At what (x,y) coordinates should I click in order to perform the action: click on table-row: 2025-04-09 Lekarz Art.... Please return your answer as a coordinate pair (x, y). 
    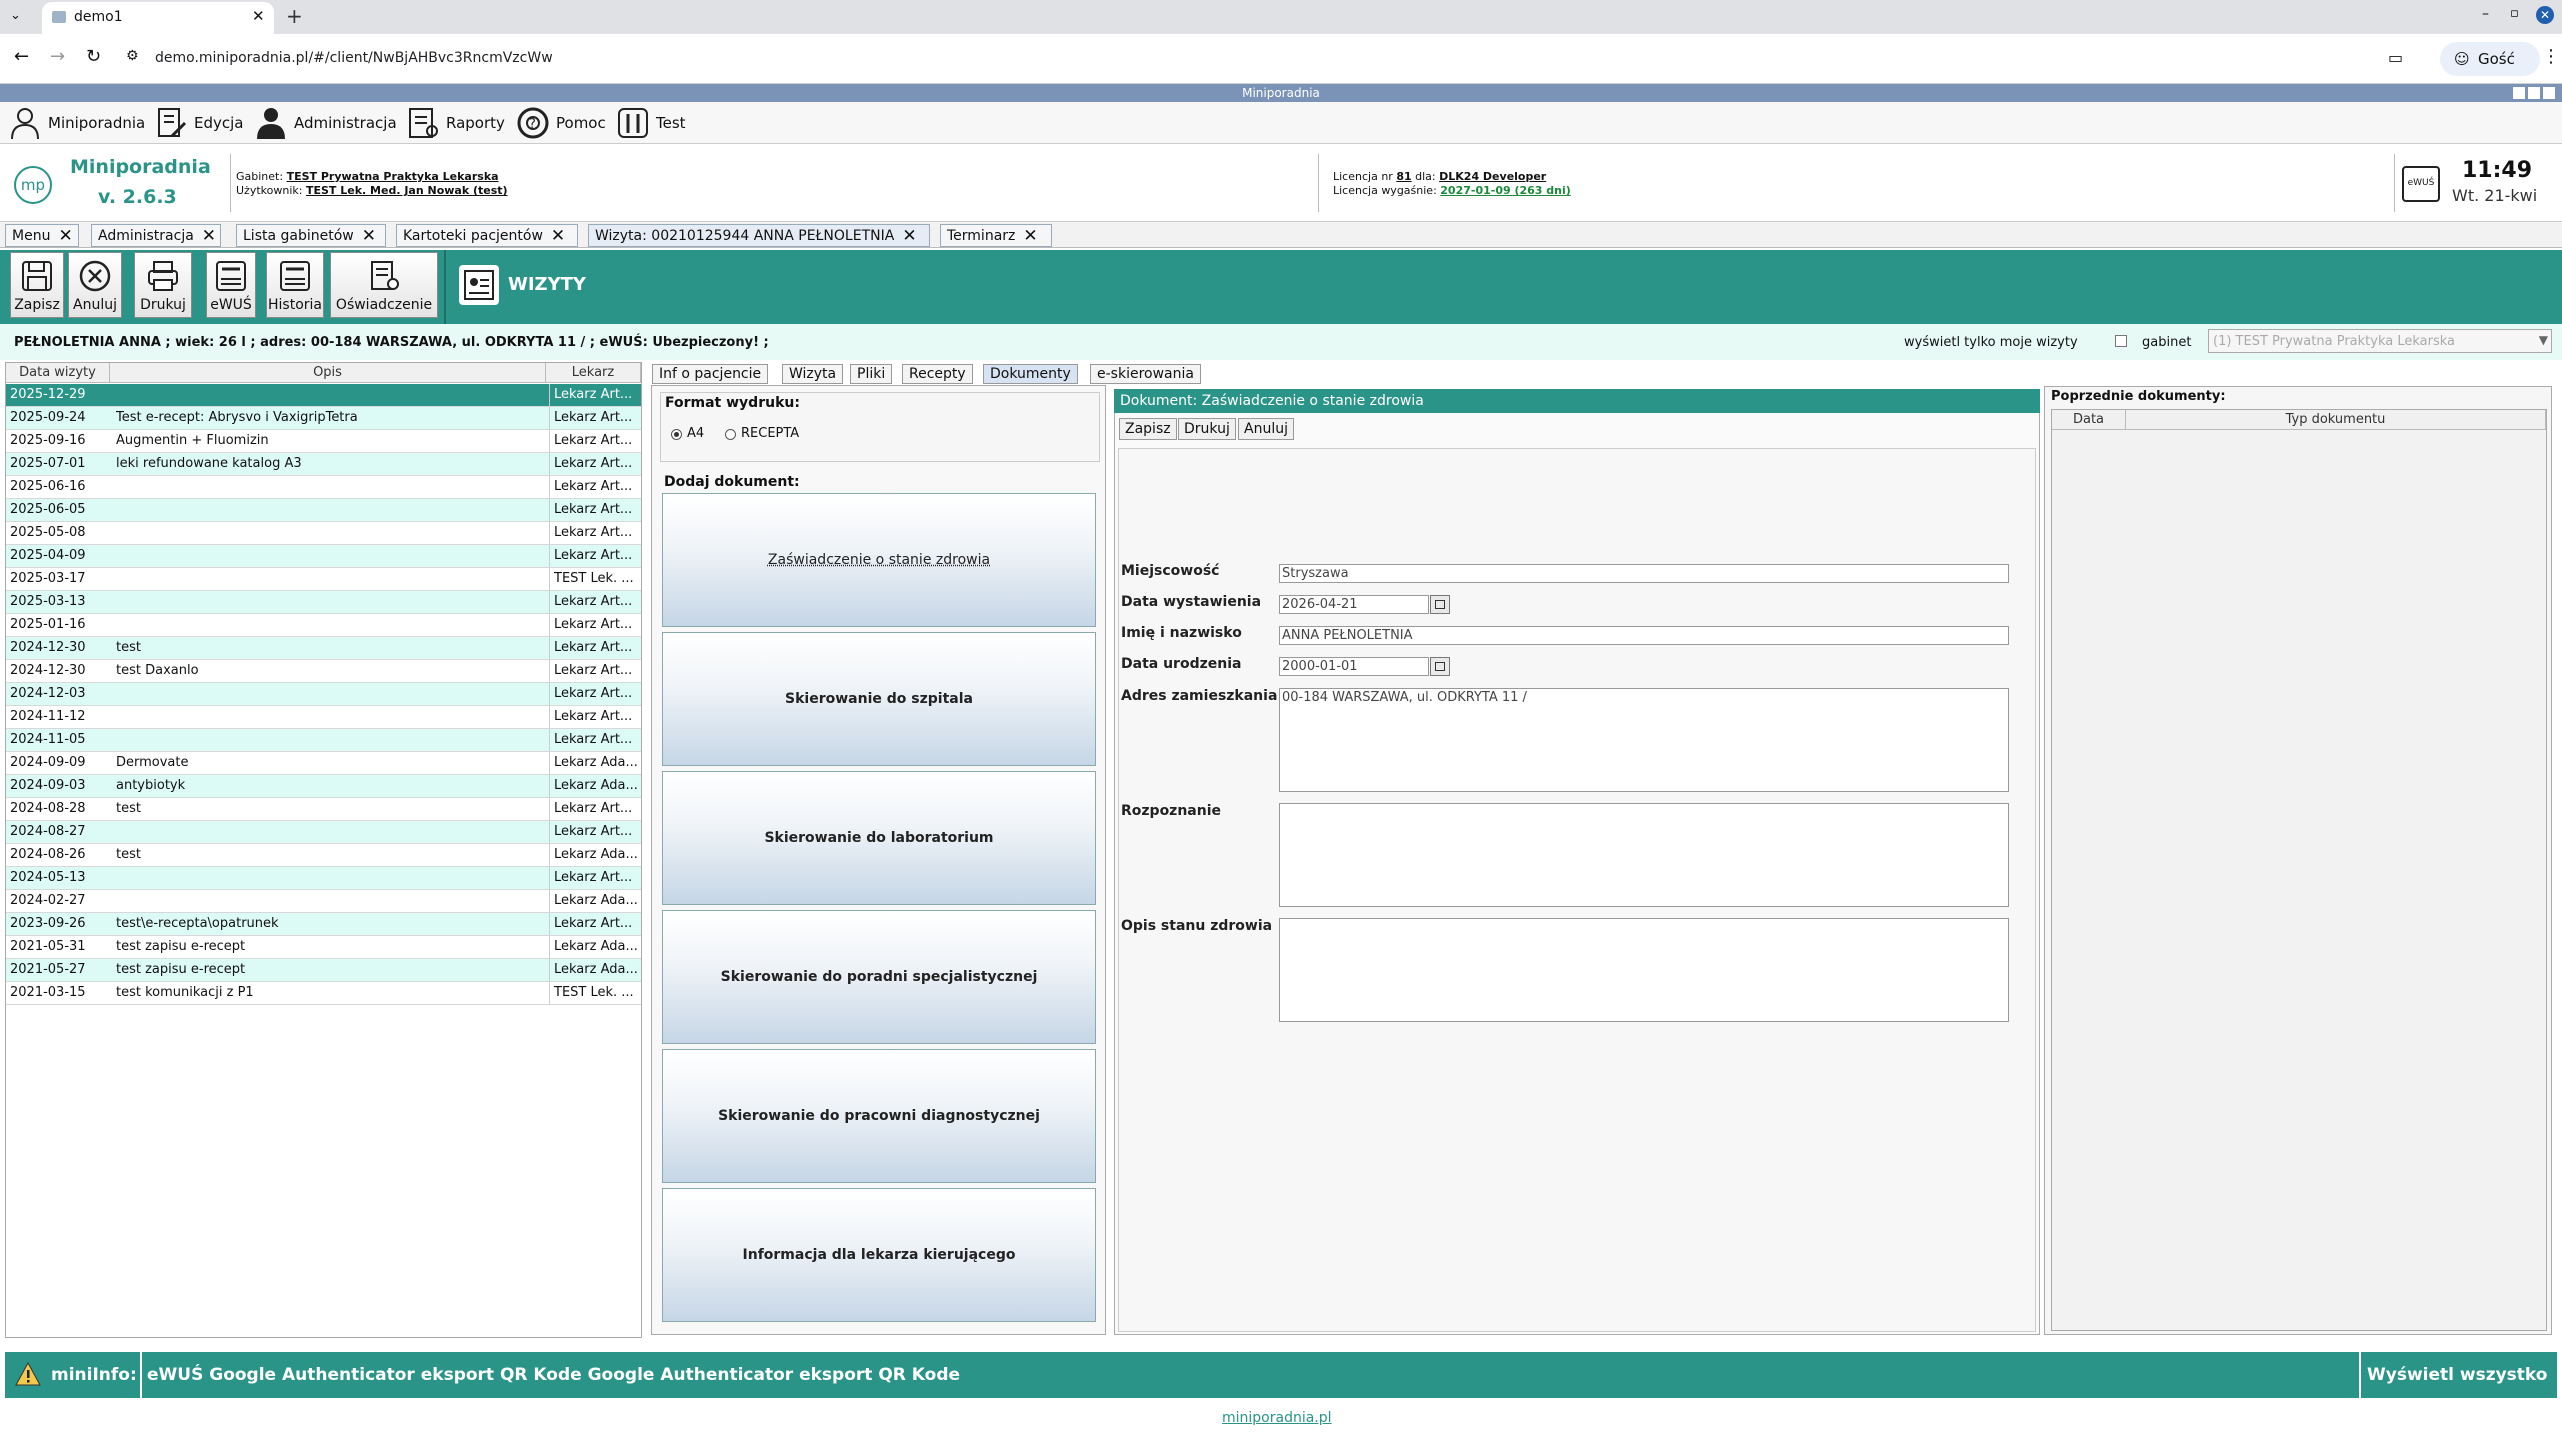
    Looking at the image, I should click on (323, 556).